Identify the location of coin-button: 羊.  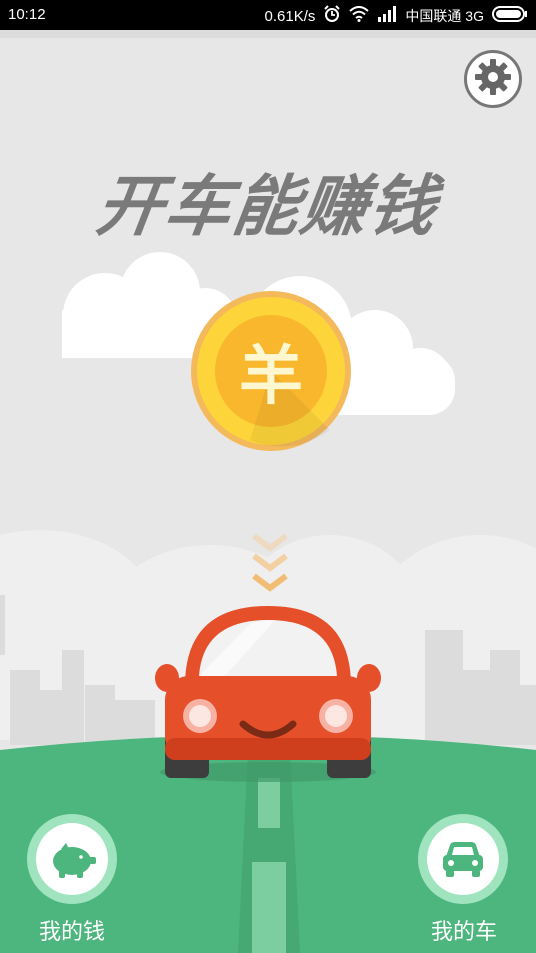
(271, 371).